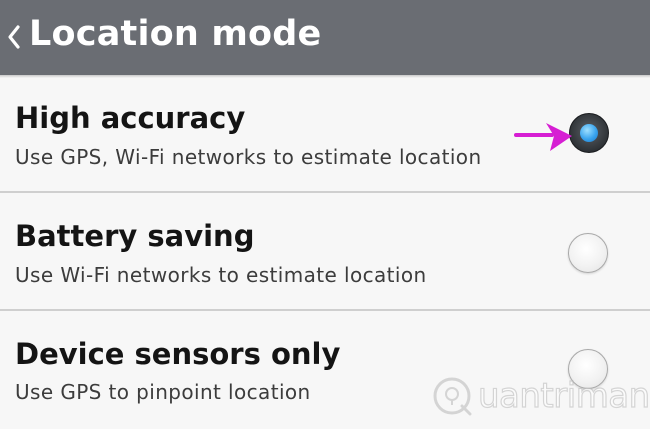 This screenshot has width=650, height=429. I want to click on watermark: uantrimang, so click(540, 398).